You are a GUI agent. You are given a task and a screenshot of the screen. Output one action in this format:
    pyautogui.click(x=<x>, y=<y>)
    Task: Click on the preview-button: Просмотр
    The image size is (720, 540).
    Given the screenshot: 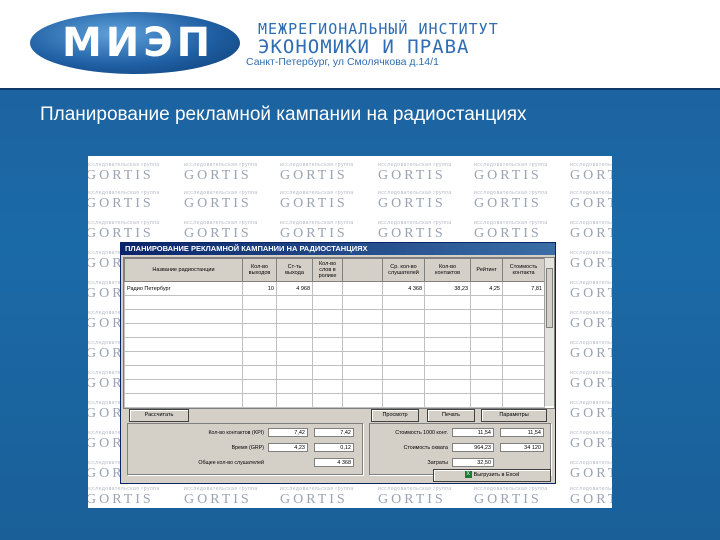 What is the action you would take?
    pyautogui.click(x=395, y=415)
    